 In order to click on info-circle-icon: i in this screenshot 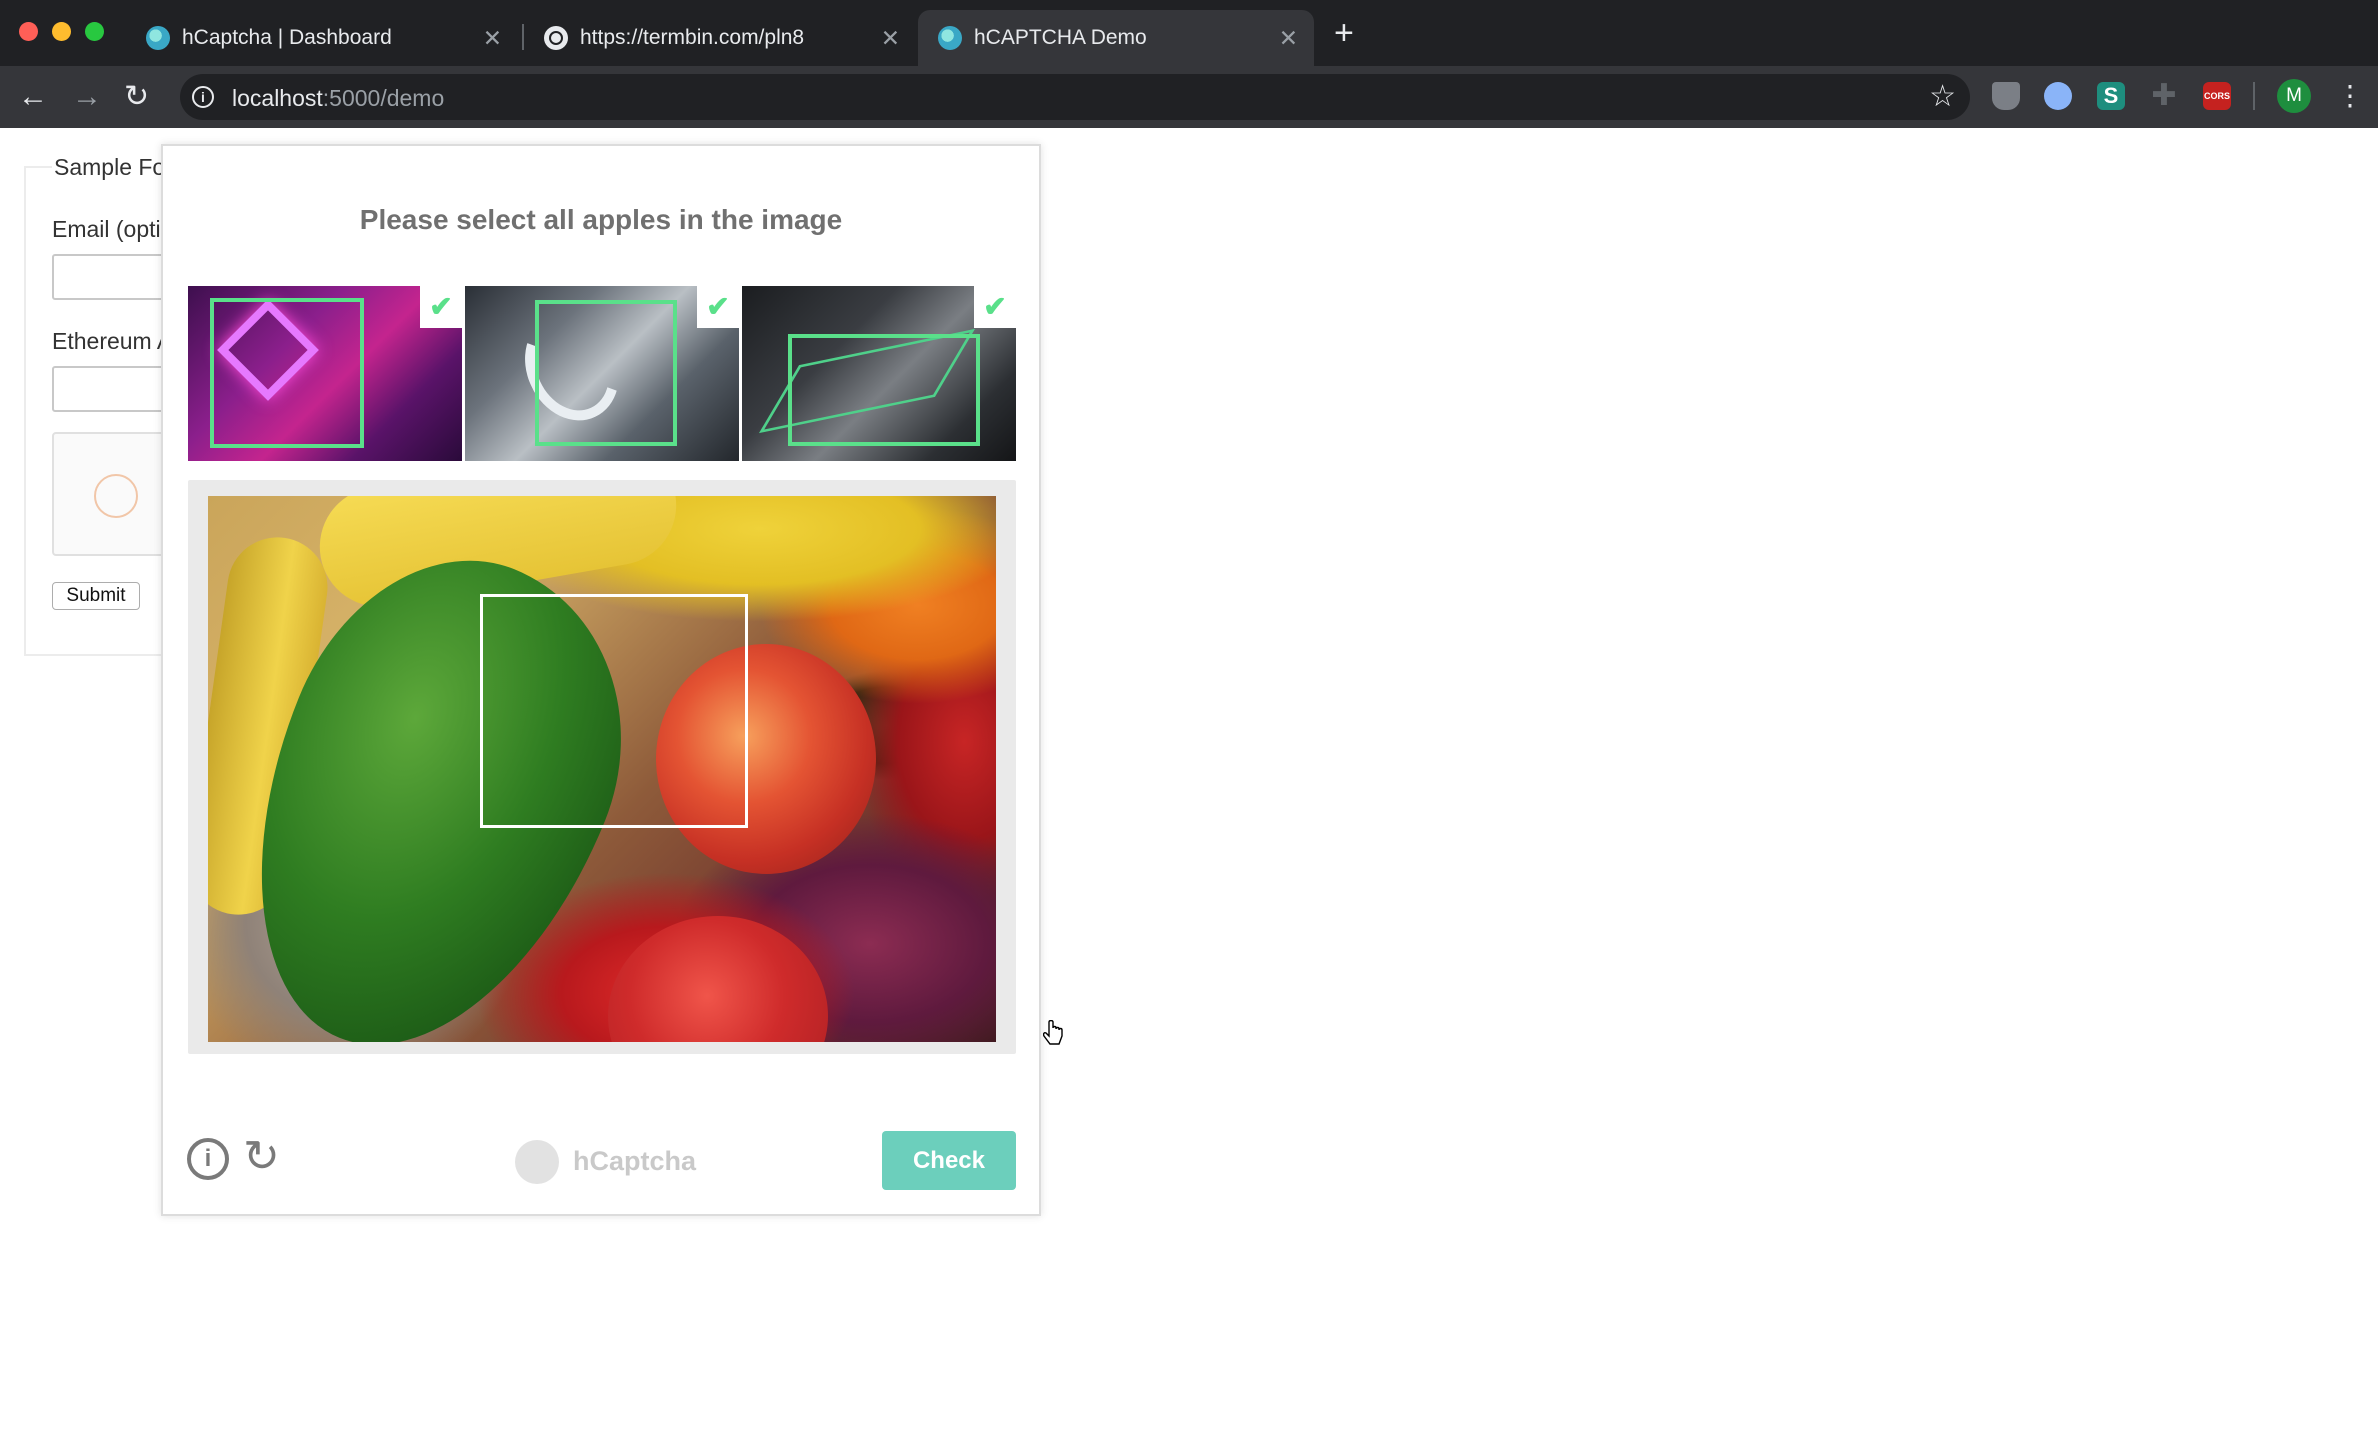, I will do `click(208, 1159)`.